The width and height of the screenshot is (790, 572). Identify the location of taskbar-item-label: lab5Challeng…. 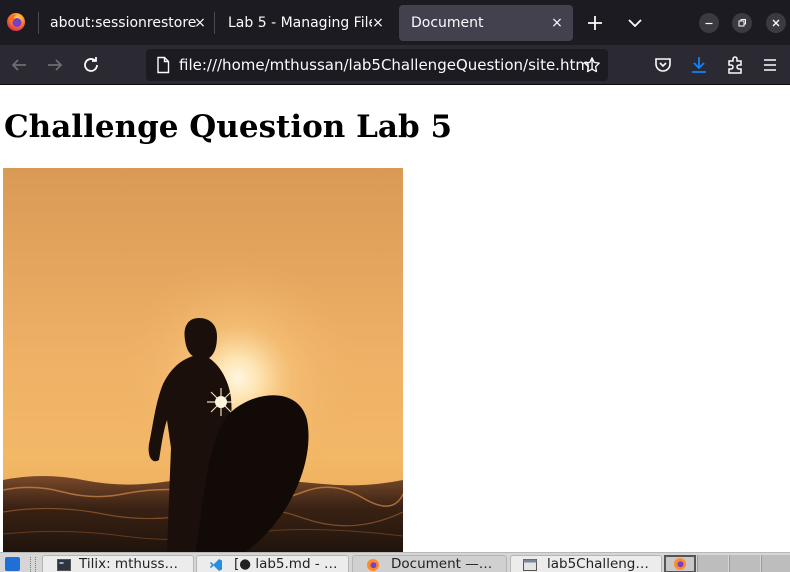
(598, 564).